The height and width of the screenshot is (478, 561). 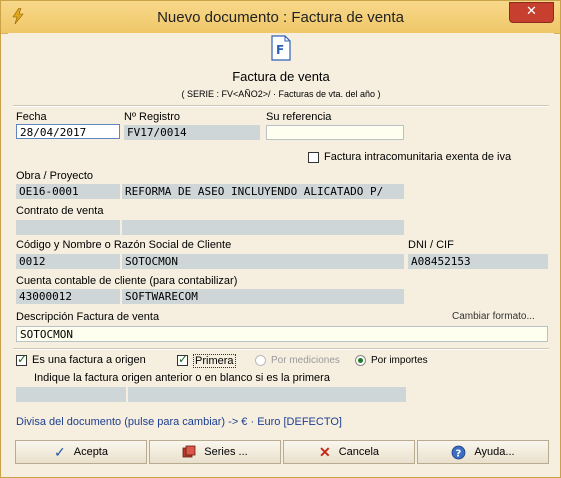 I want to click on es-origen-checkbox, so click(x=21, y=359).